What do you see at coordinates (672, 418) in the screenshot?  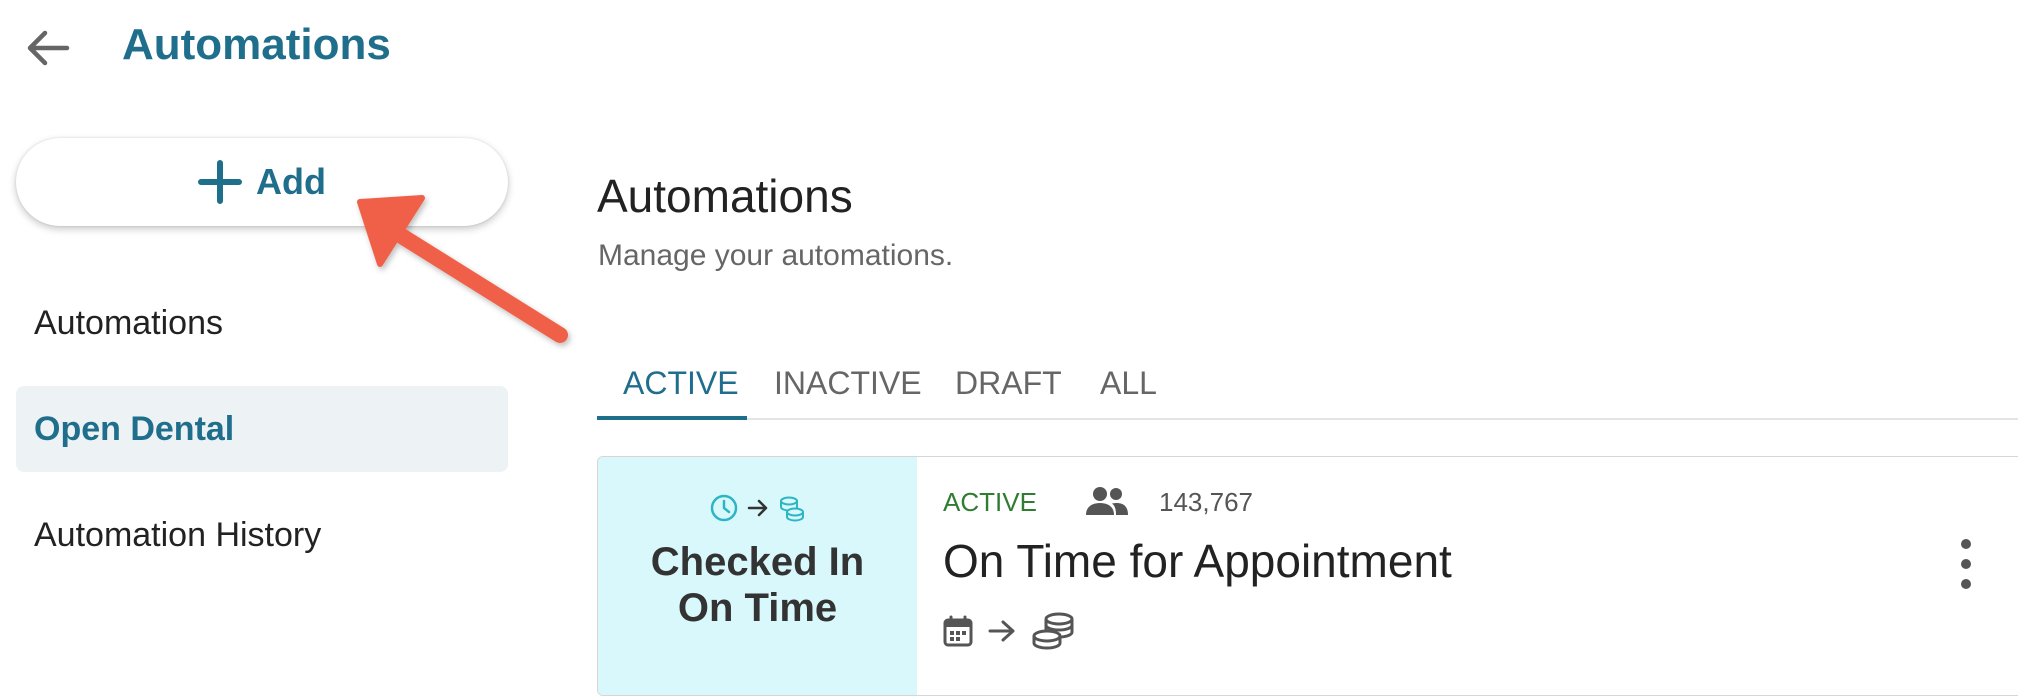 I see `active-tab-indicator` at bounding box center [672, 418].